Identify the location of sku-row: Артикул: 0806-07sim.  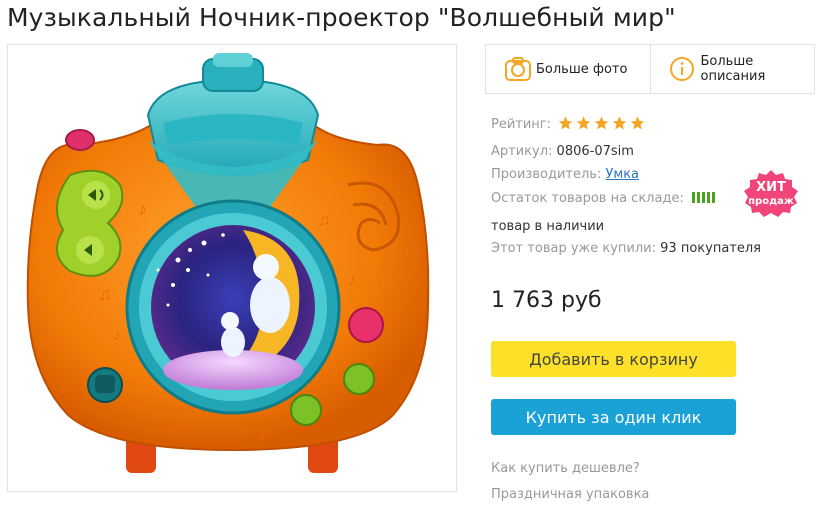
(562, 151).